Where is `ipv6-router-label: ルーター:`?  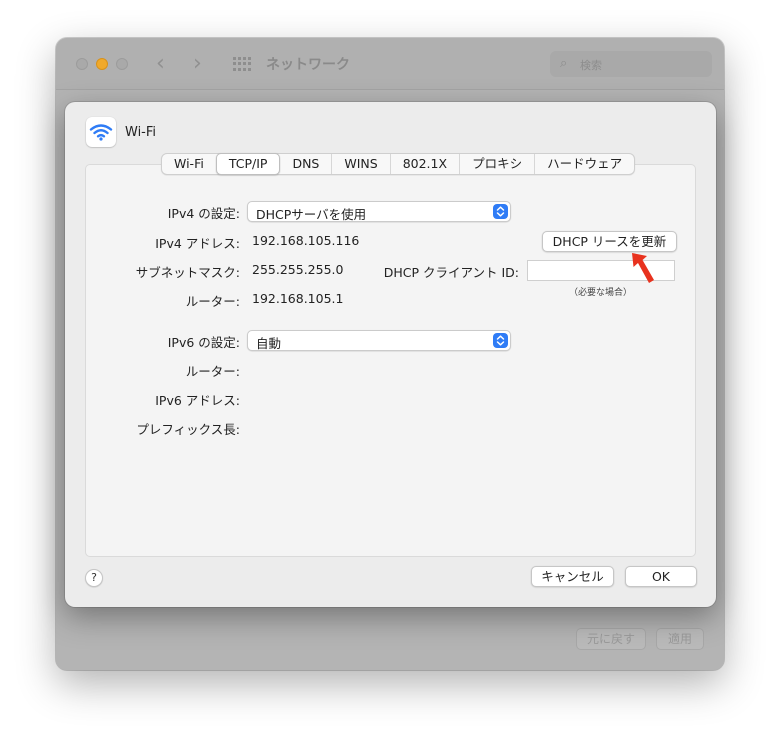
ipv6-router-label: ルーター: is located at coordinates (212, 371).